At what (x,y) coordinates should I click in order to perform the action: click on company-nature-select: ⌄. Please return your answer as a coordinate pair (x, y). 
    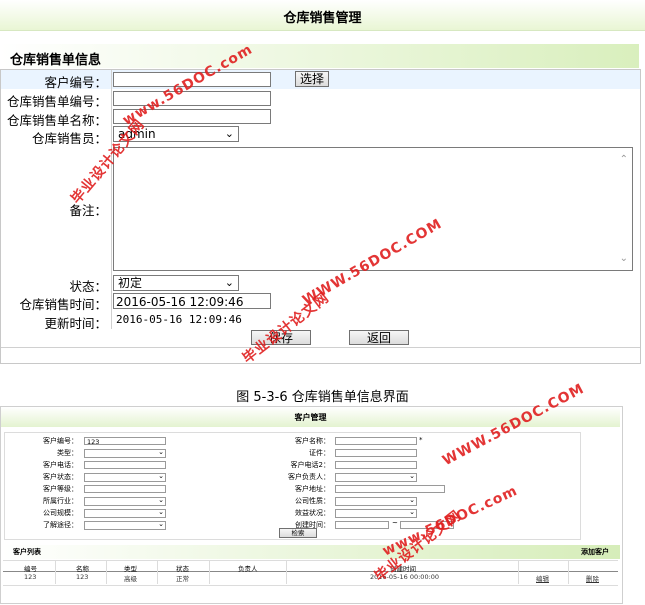
    Looking at the image, I should click on (376, 501).